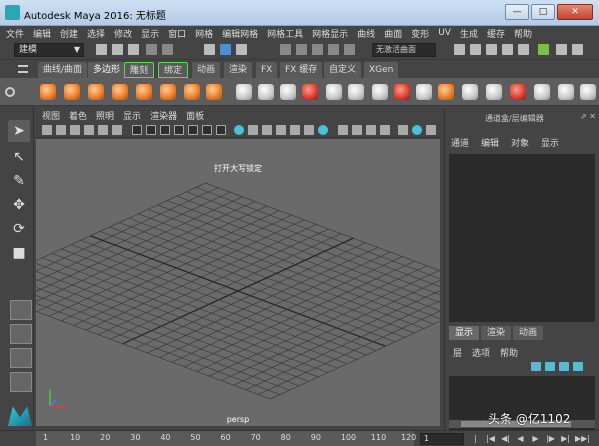 The height and width of the screenshot is (446, 599). What do you see at coordinates (19, 131) in the screenshot?
I see `select-tool-icon: ➤` at bounding box center [19, 131].